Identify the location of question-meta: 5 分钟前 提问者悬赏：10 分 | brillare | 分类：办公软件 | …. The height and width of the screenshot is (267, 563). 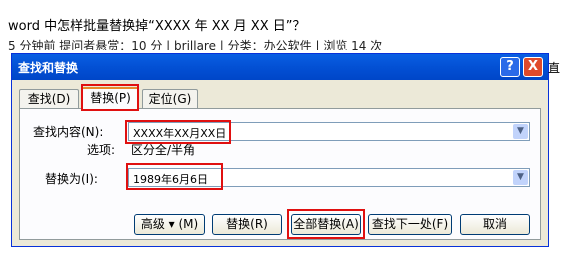
(195, 44).